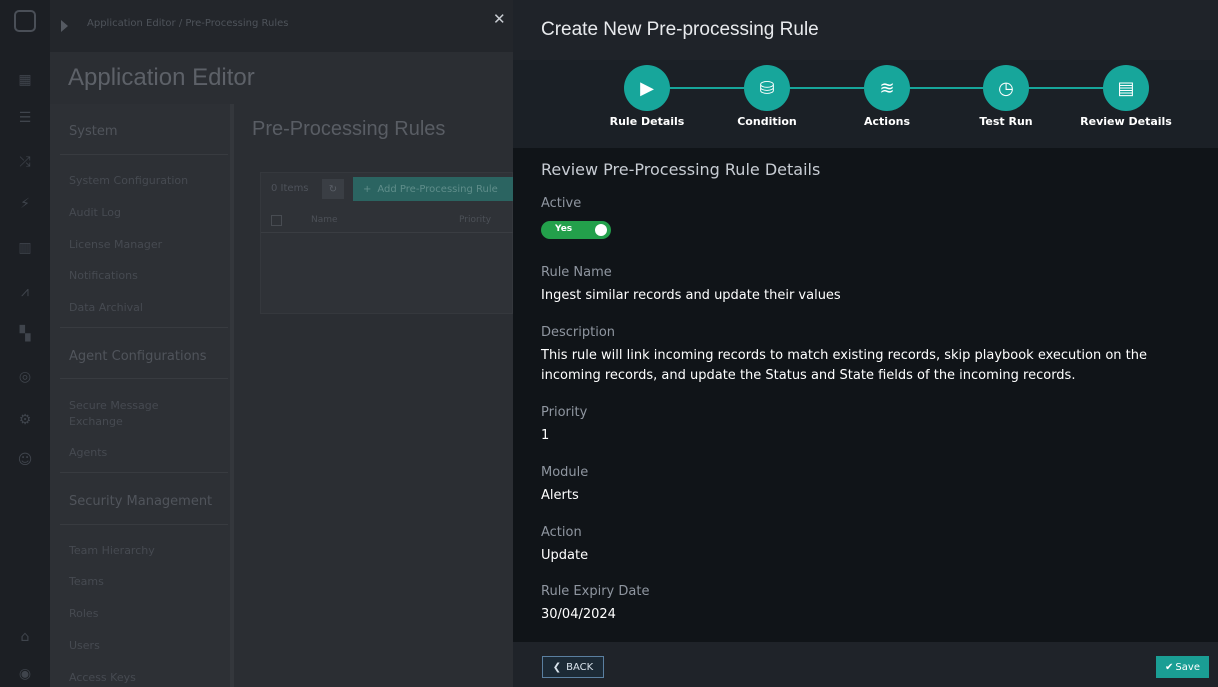 The width and height of the screenshot is (1218, 687). Describe the element at coordinates (387, 220) in the screenshot. I see `table-header: Name Priority` at that location.